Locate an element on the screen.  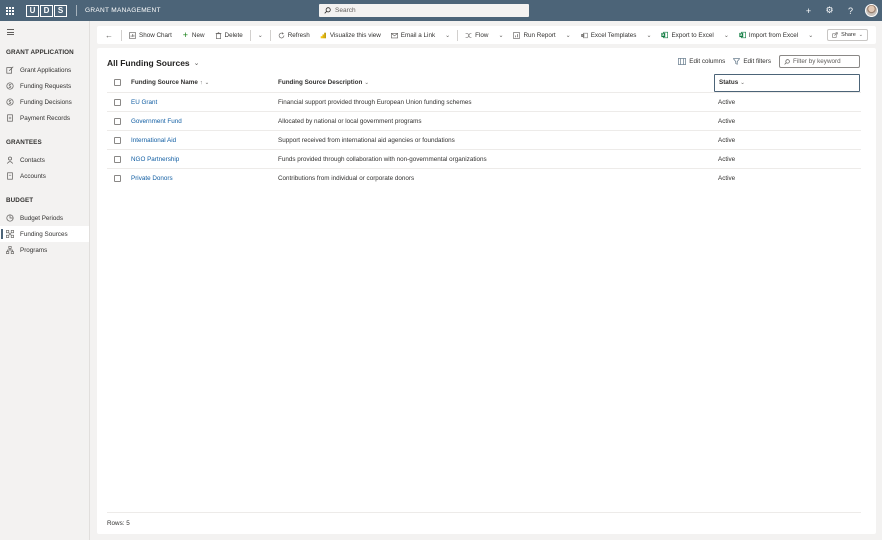
waffle-icon is located at coordinates (10, 10).